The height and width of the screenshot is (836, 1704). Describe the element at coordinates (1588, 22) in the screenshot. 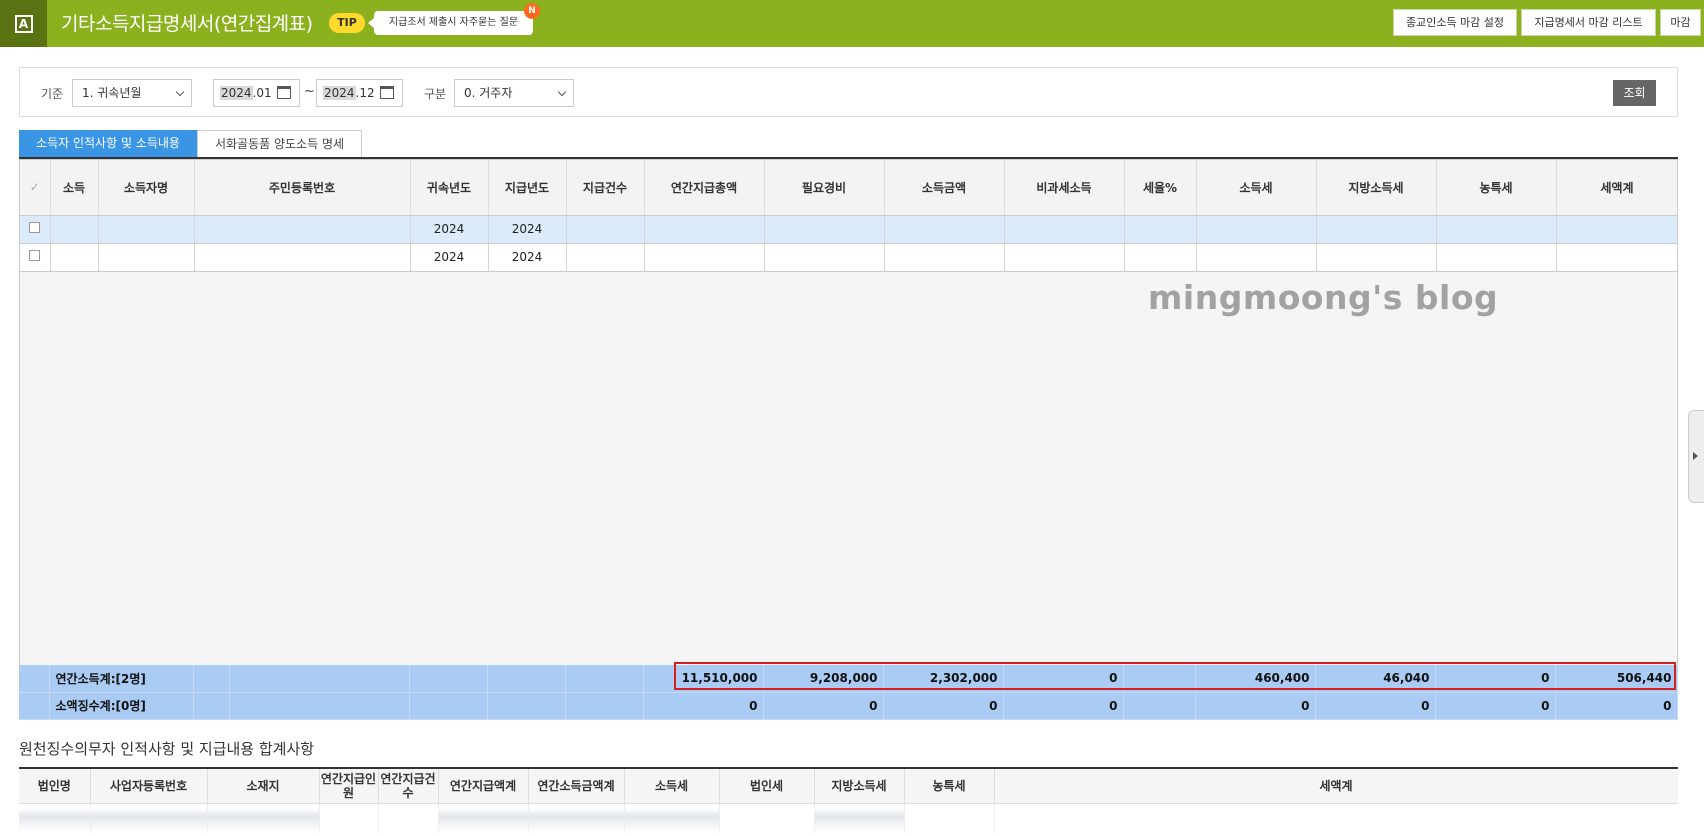

I see `statement-close-list-button: 지급명세서 마감 리스트` at that location.